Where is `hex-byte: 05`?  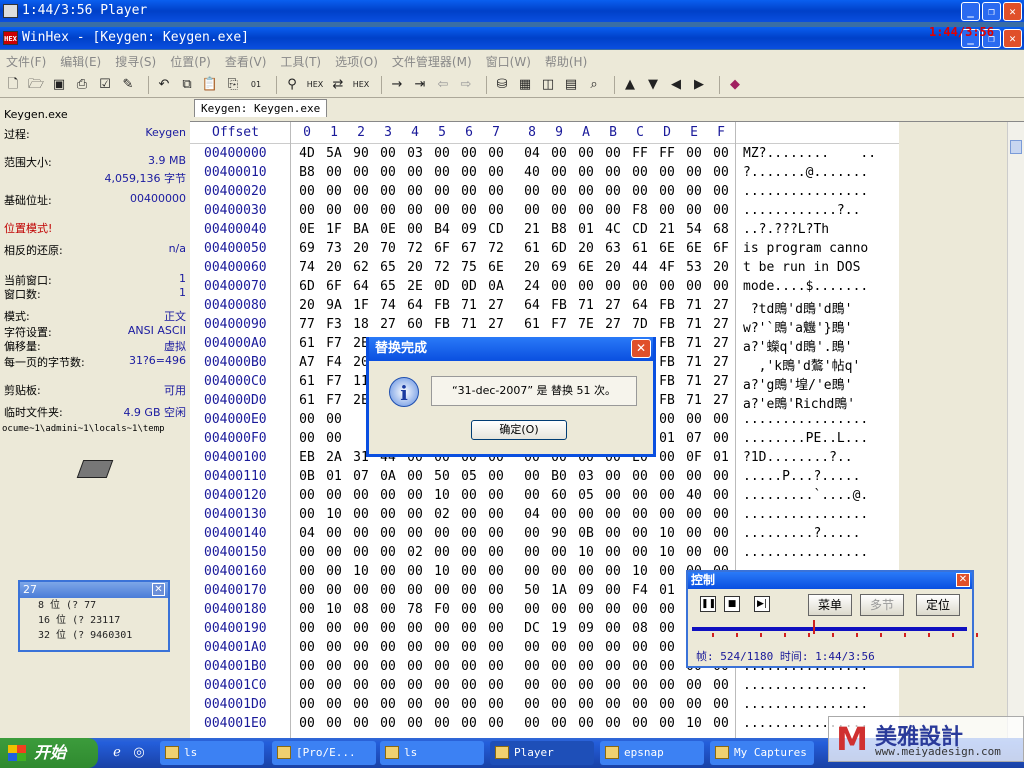 hex-byte: 05 is located at coordinates (469, 476).